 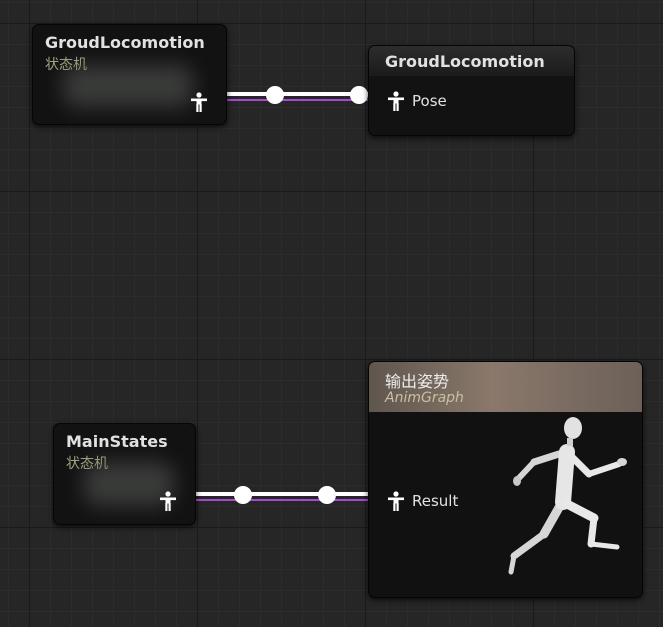 What do you see at coordinates (117, 441) in the screenshot?
I see `node-title: MainStates` at bounding box center [117, 441].